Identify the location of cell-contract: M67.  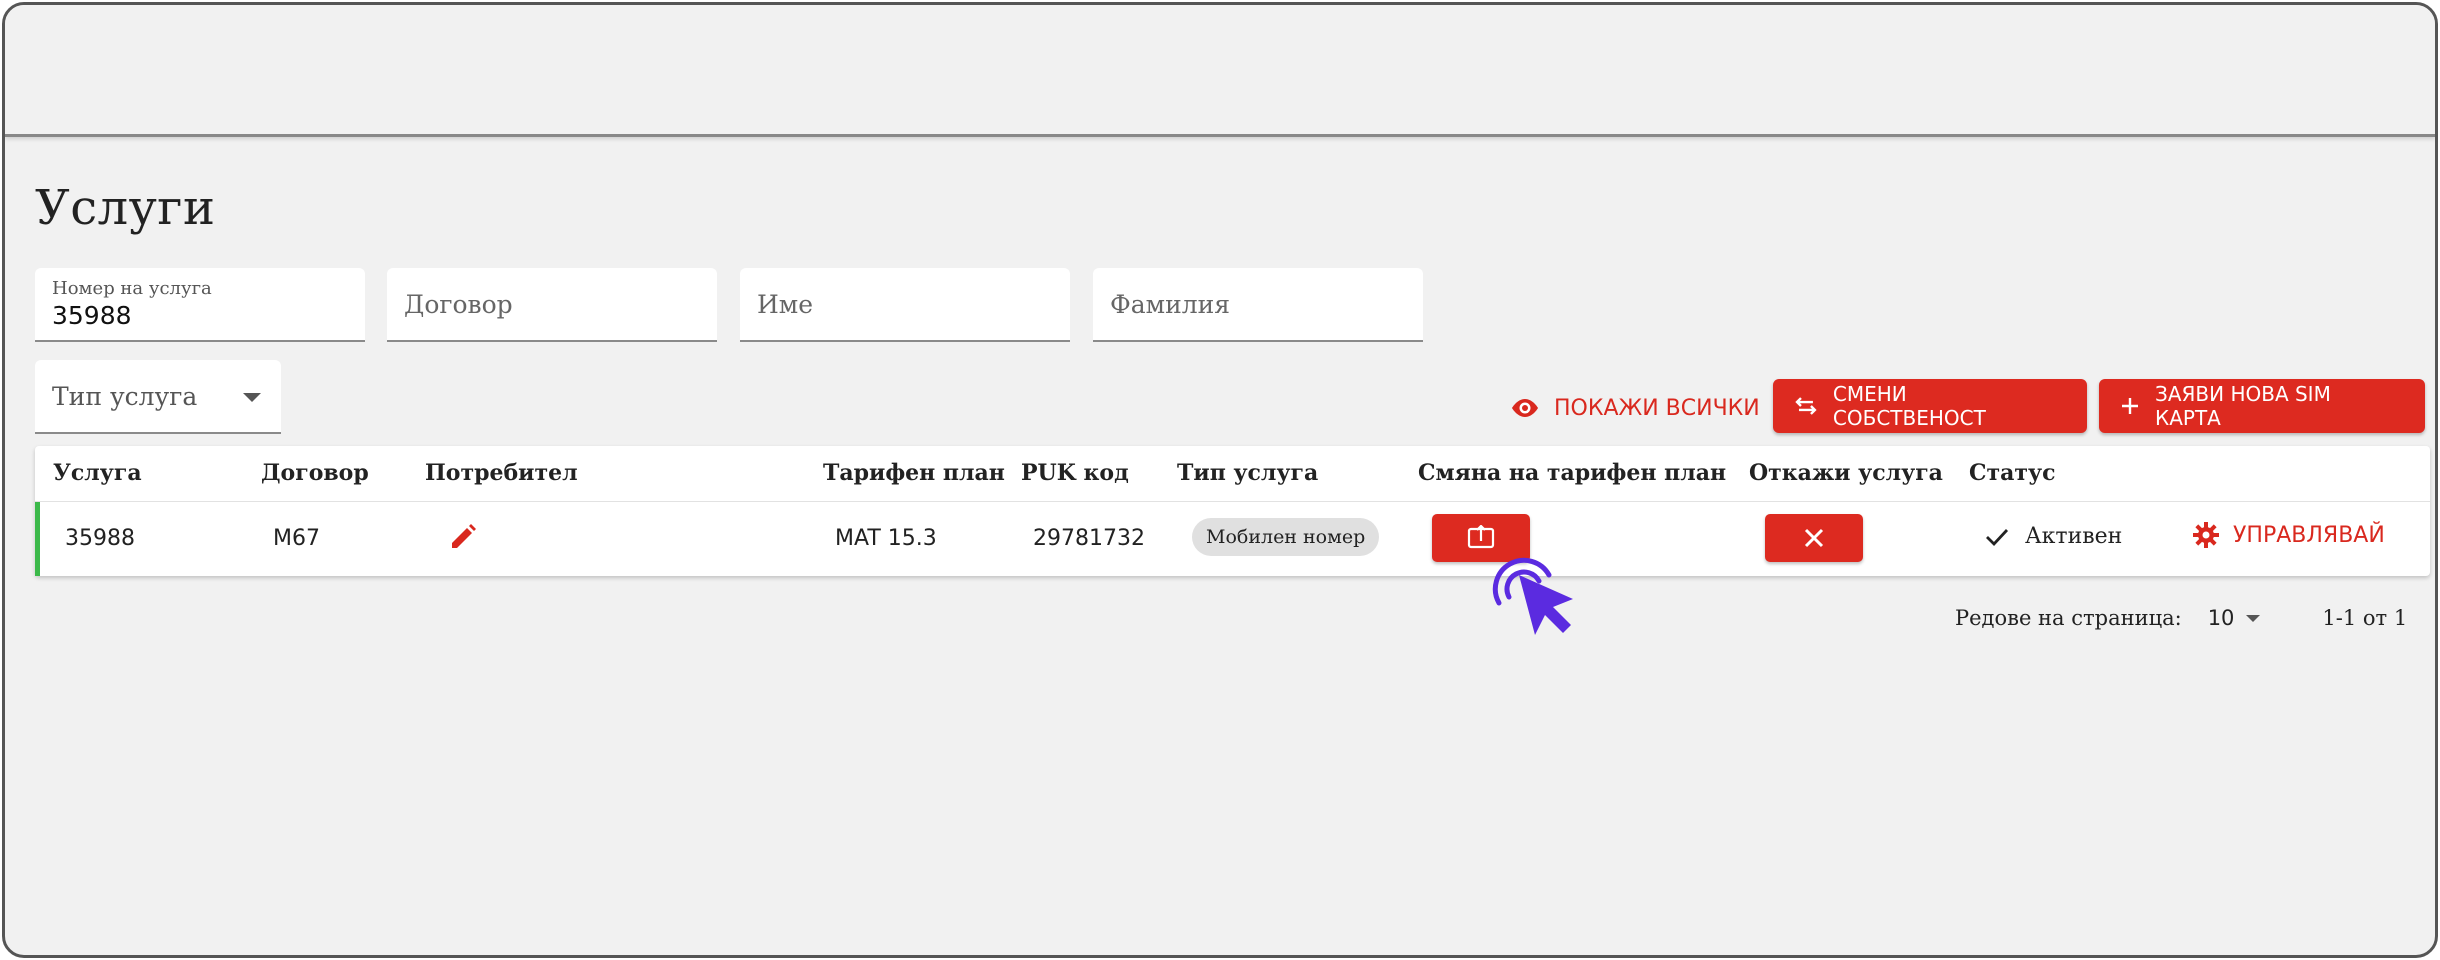
(296, 538).